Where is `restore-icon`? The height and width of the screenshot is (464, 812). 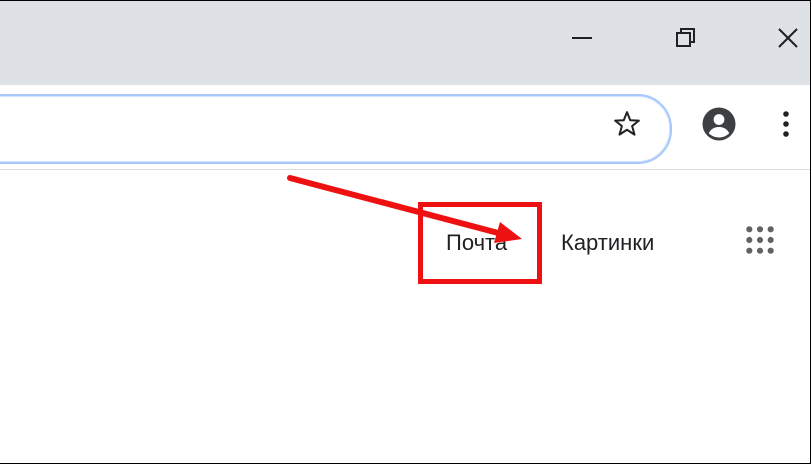 restore-icon is located at coordinates (686, 38).